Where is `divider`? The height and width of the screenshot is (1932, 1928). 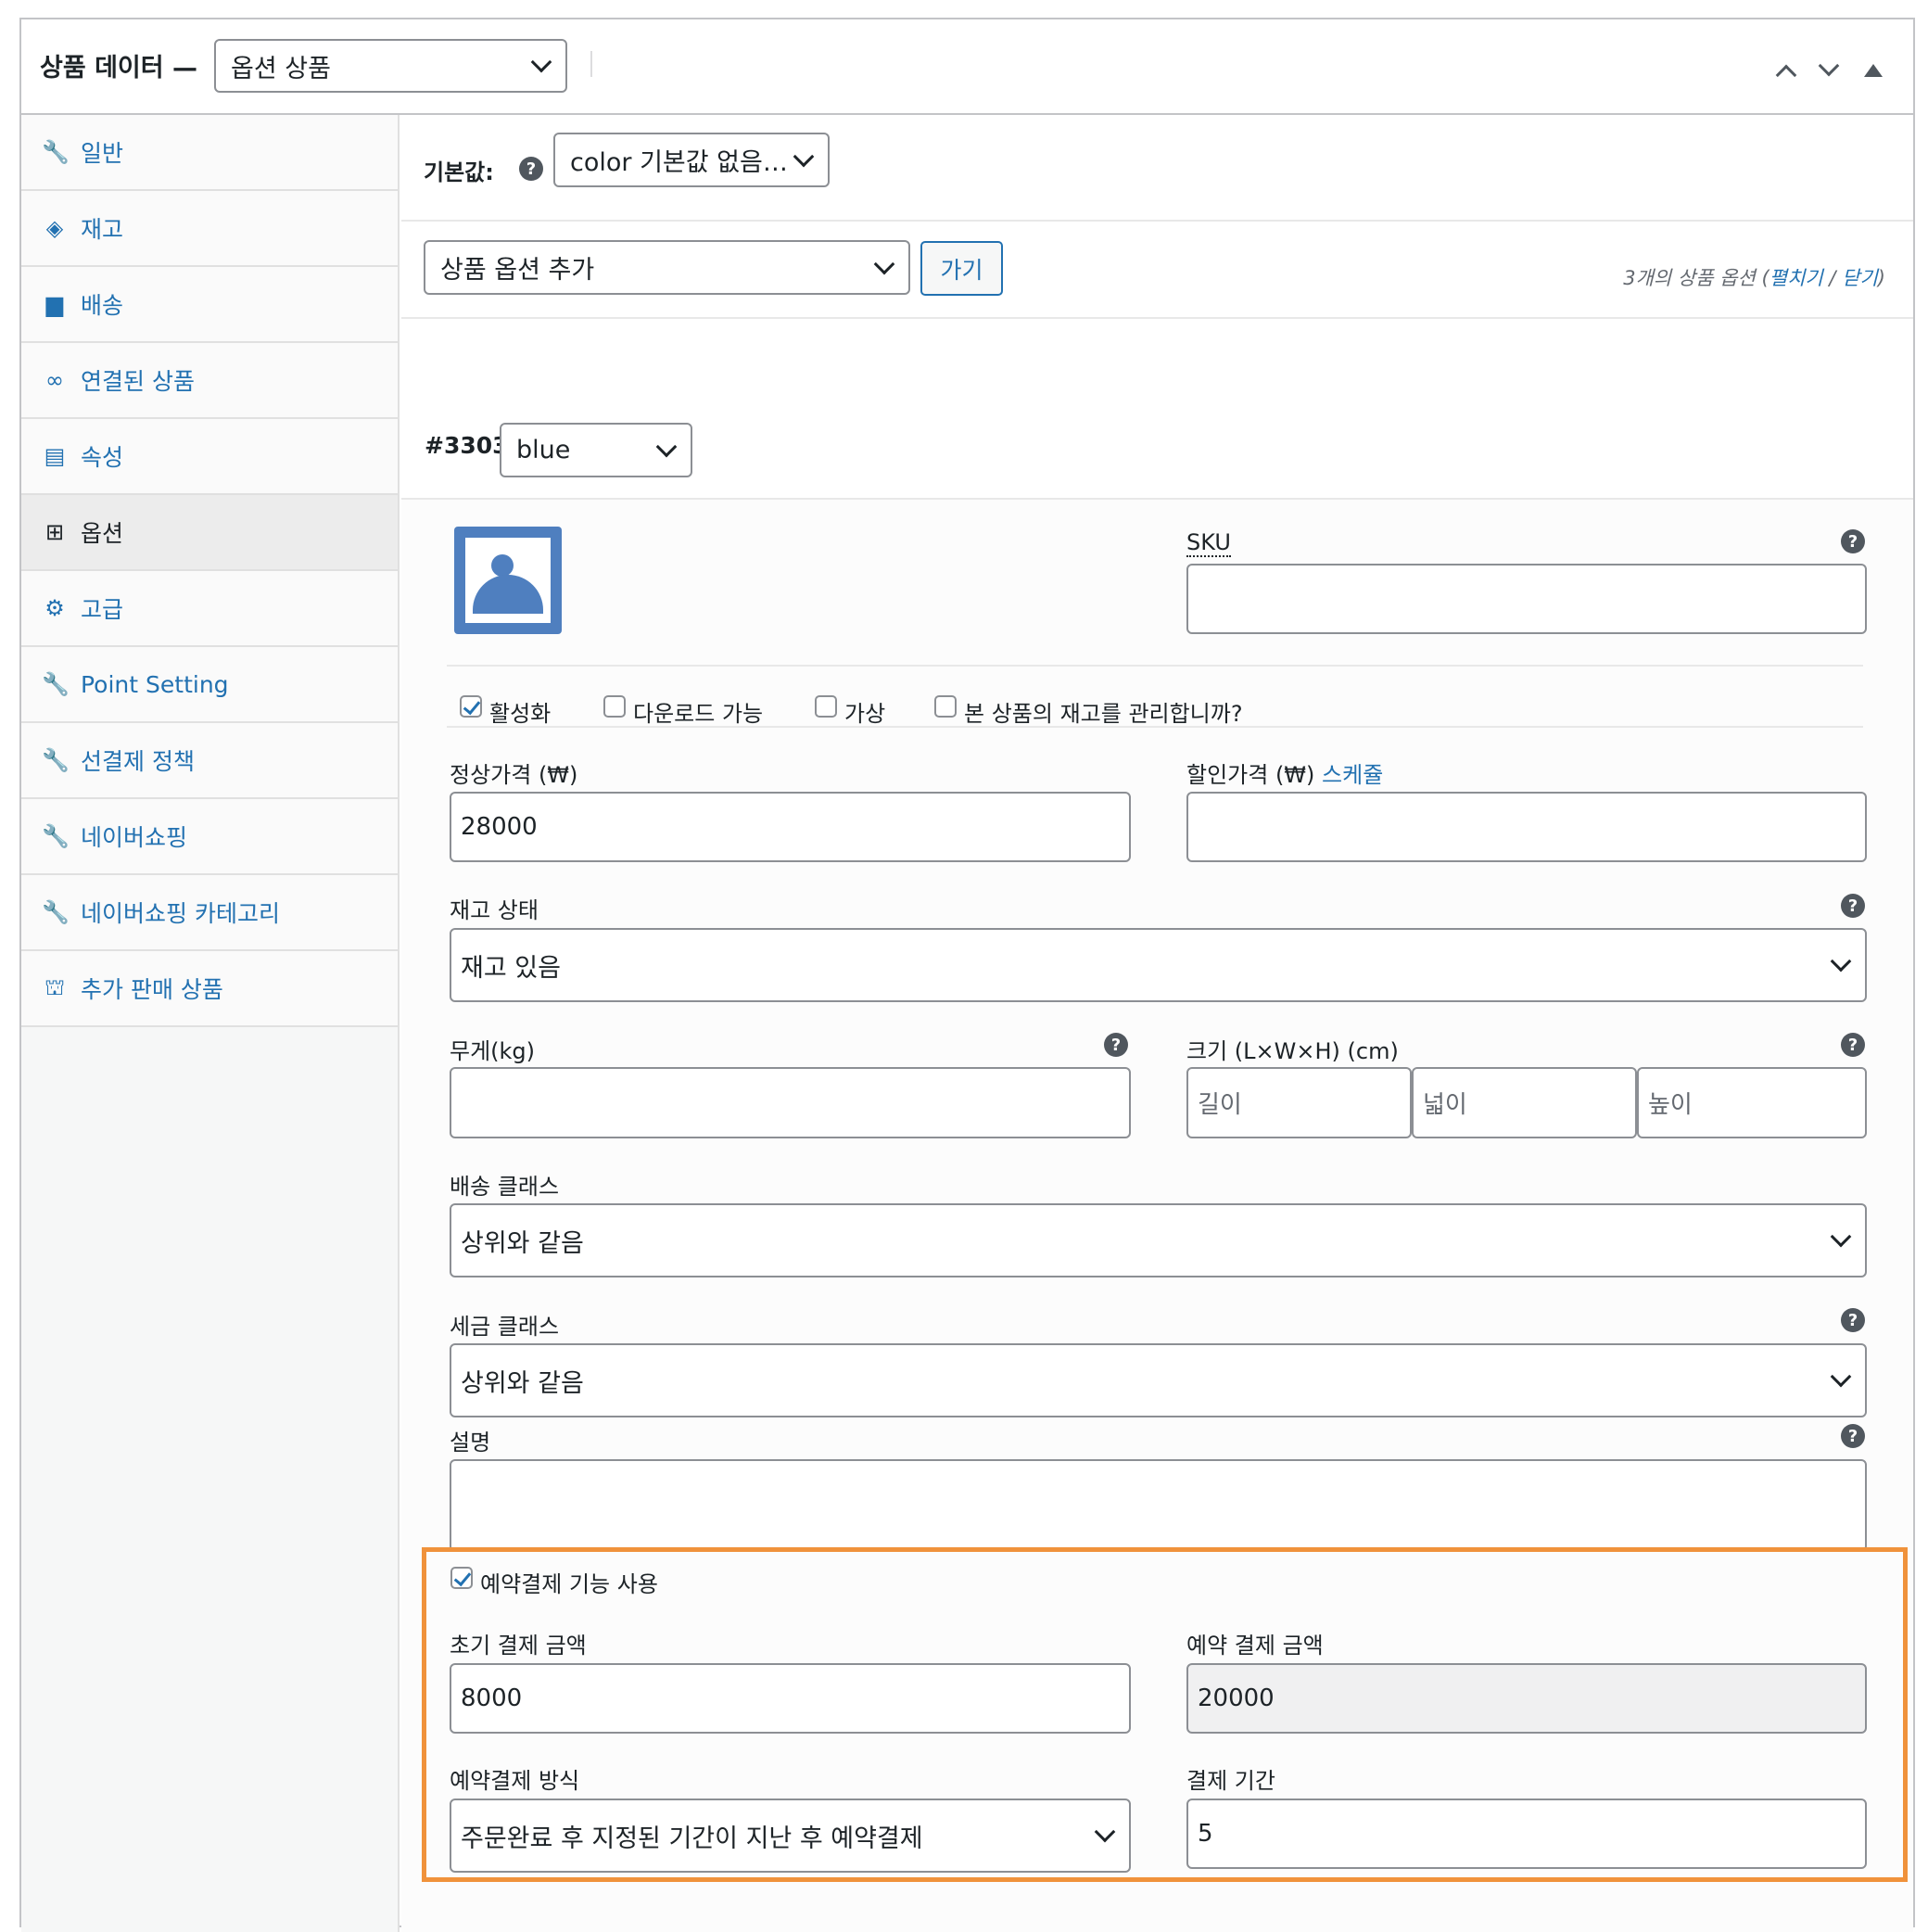 divider is located at coordinates (591, 64).